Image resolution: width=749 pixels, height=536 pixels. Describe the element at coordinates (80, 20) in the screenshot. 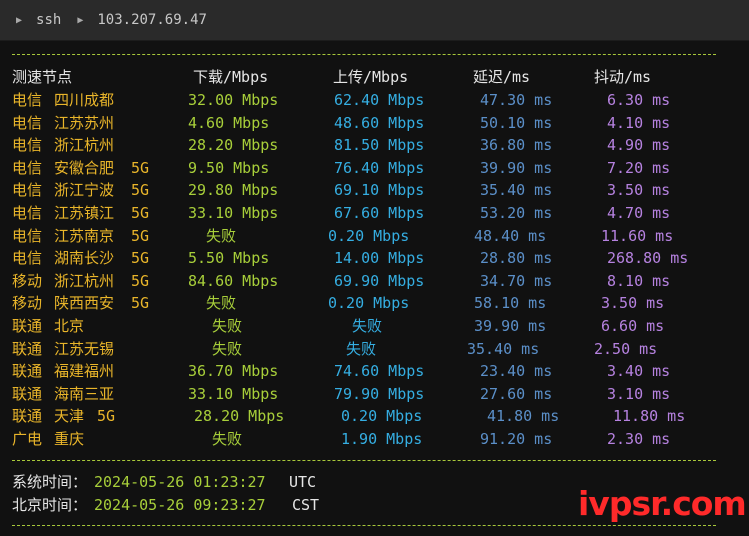

I see `breadcrumb-arrow-icon: ▶` at that location.